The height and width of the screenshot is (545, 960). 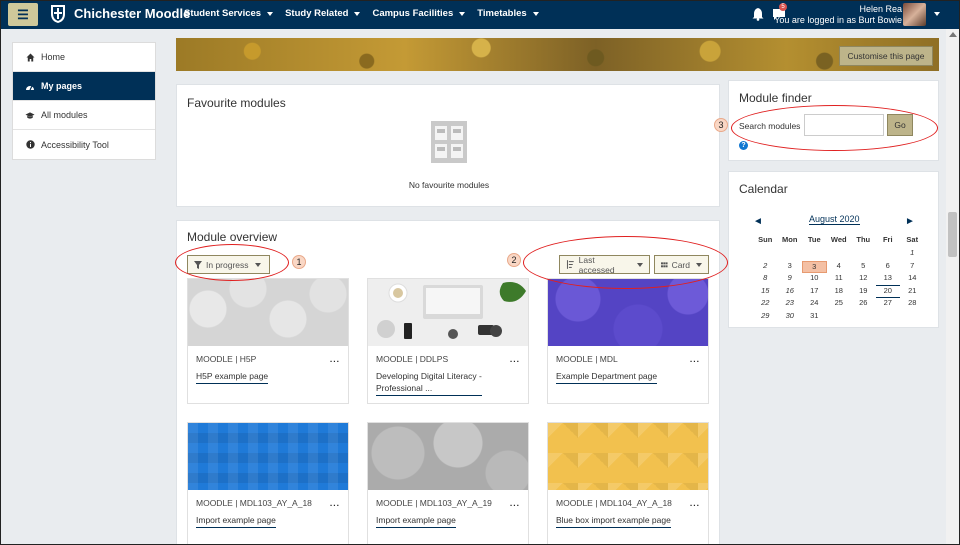 What do you see at coordinates (681, 264) in the screenshot?
I see `view-dropdown: Card` at bounding box center [681, 264].